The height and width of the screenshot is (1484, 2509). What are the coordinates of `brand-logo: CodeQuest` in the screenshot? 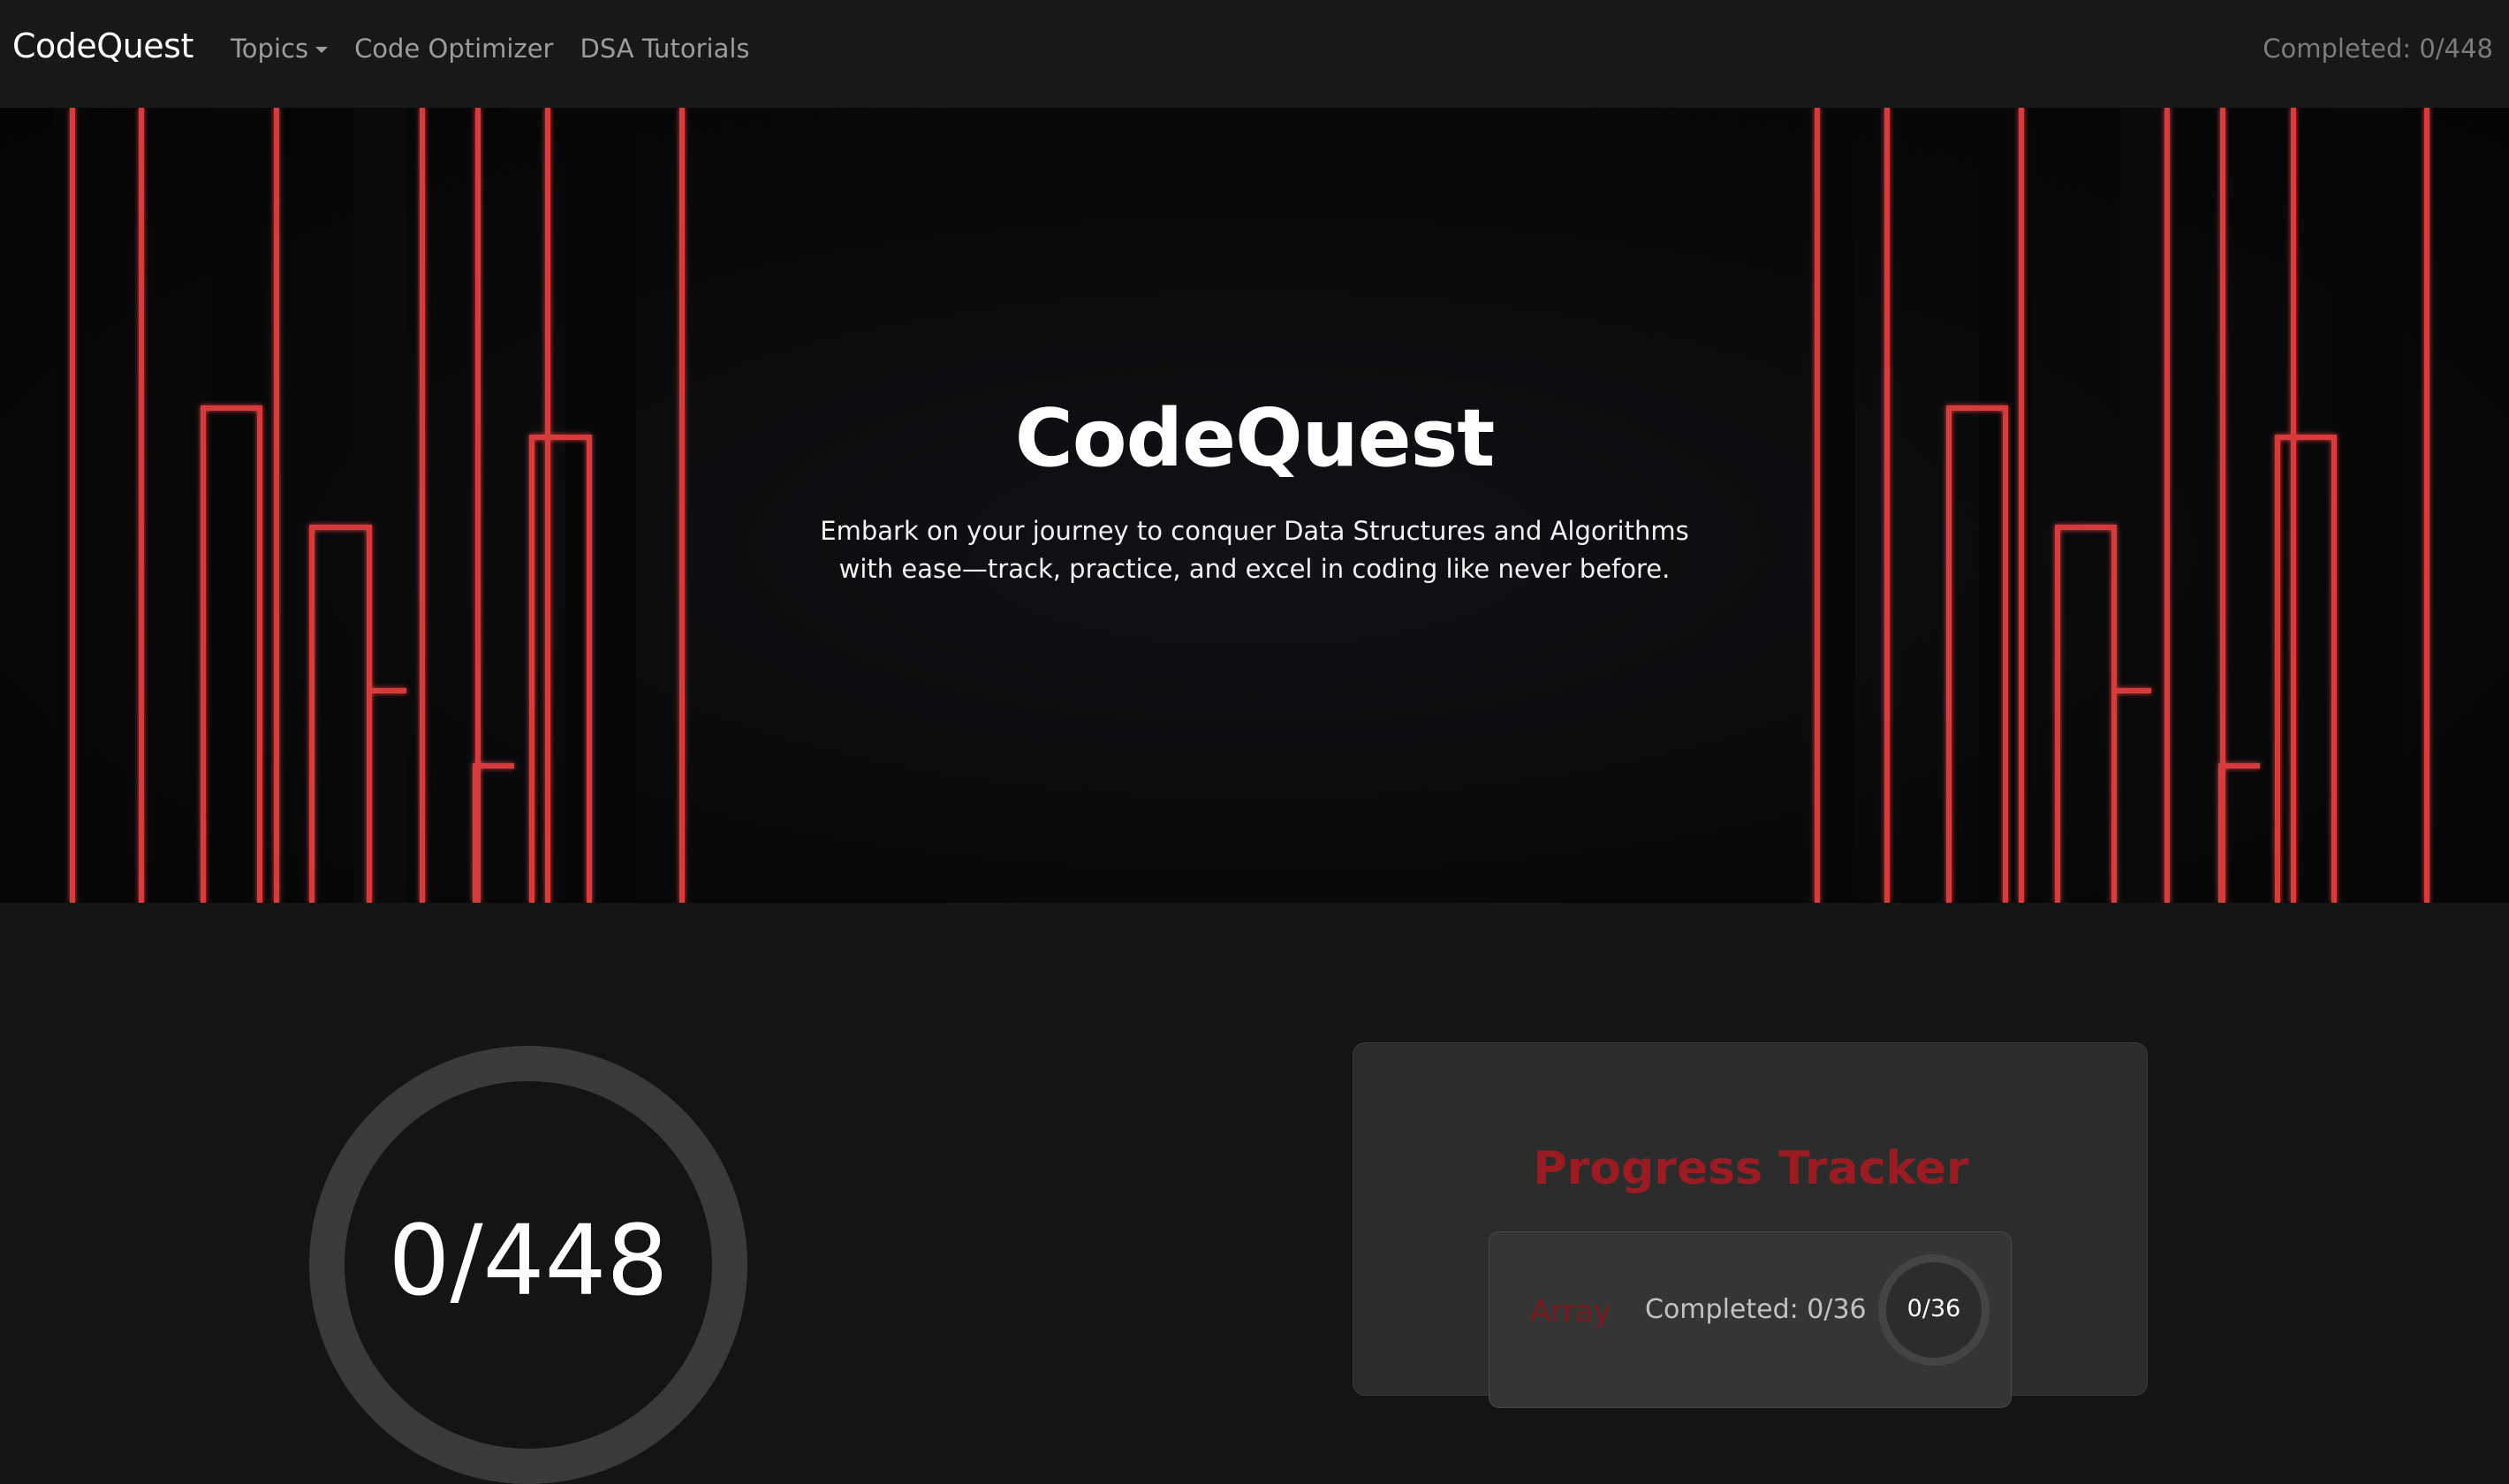 It's located at (103, 45).